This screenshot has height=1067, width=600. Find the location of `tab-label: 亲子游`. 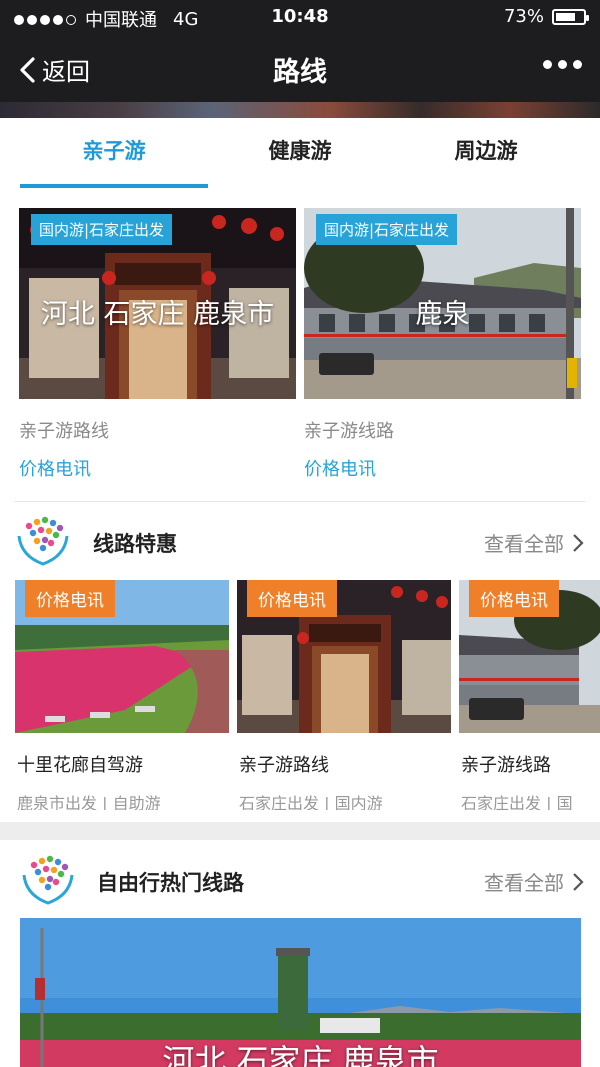

tab-label: 亲子游 is located at coordinates (114, 151).